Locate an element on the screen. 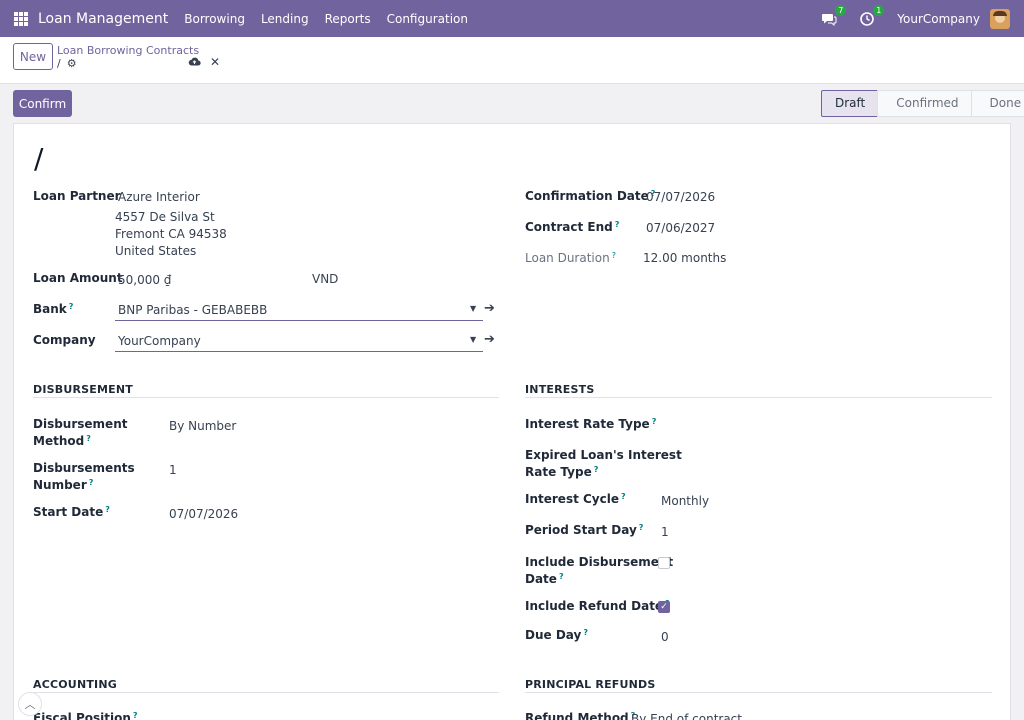 Image resolution: width=1024 pixels, height=720 pixels. company-switcher: YourCompany is located at coordinates (938, 19).